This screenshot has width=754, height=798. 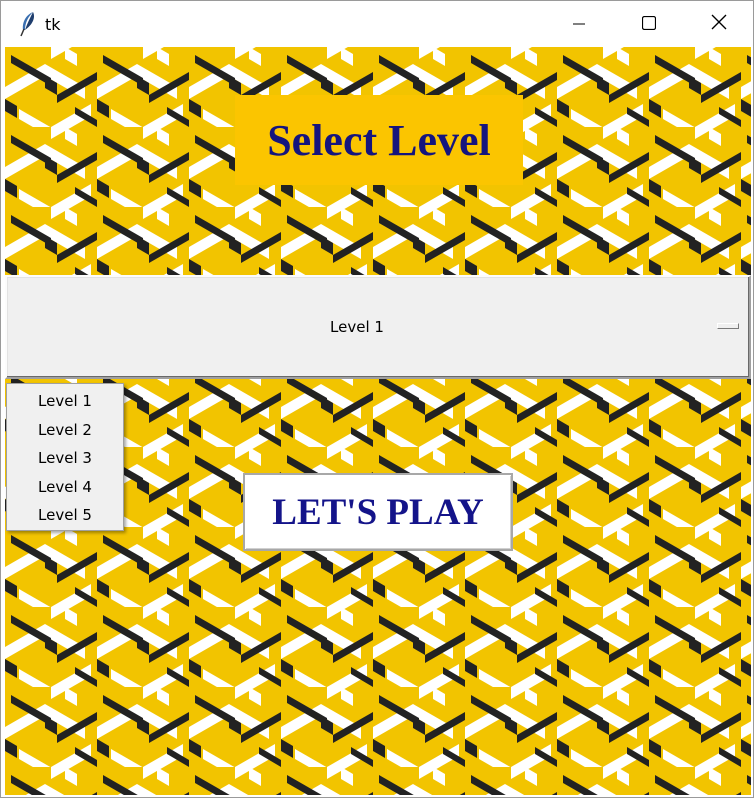 What do you see at coordinates (379, 140) in the screenshot?
I see `select-level-heading: Select Level` at bounding box center [379, 140].